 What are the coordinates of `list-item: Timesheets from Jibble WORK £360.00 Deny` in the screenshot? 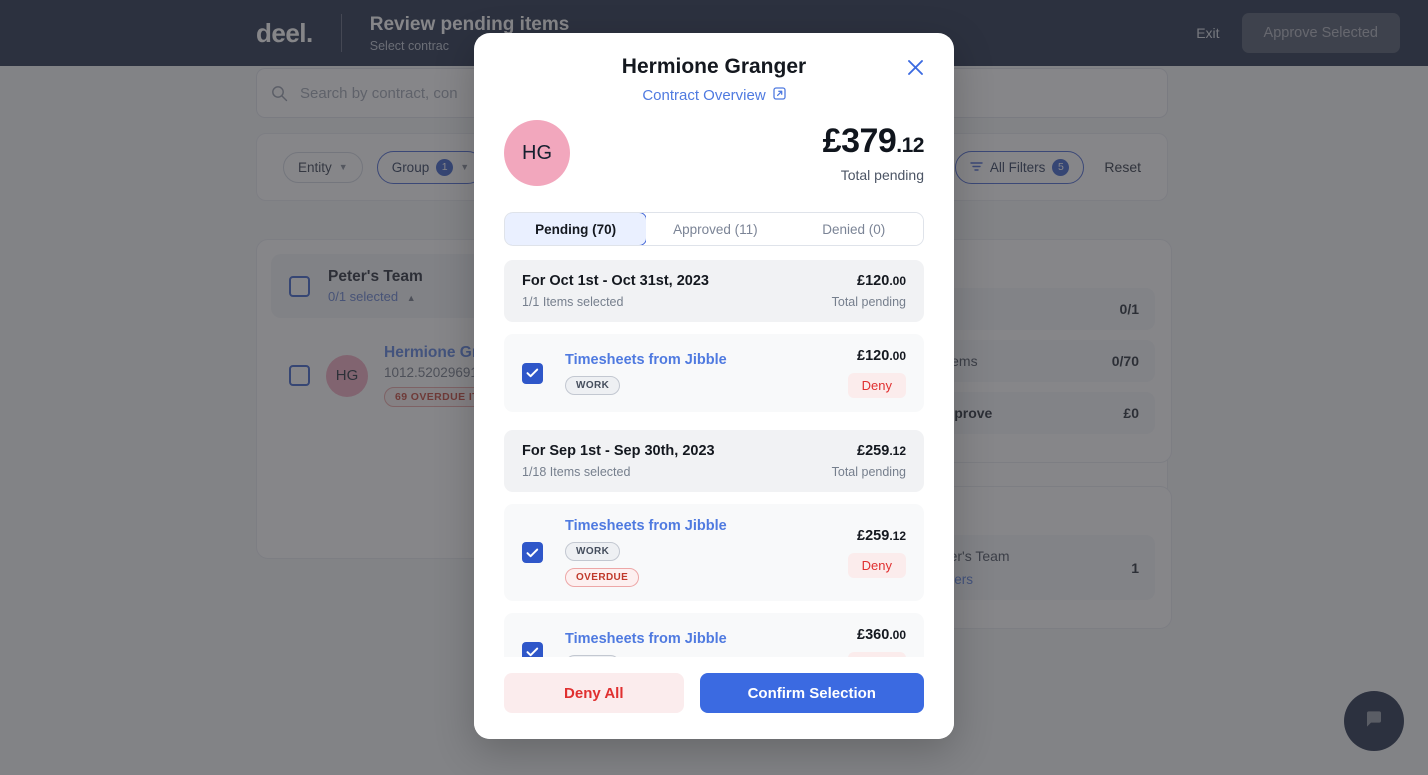 It's located at (714, 635).